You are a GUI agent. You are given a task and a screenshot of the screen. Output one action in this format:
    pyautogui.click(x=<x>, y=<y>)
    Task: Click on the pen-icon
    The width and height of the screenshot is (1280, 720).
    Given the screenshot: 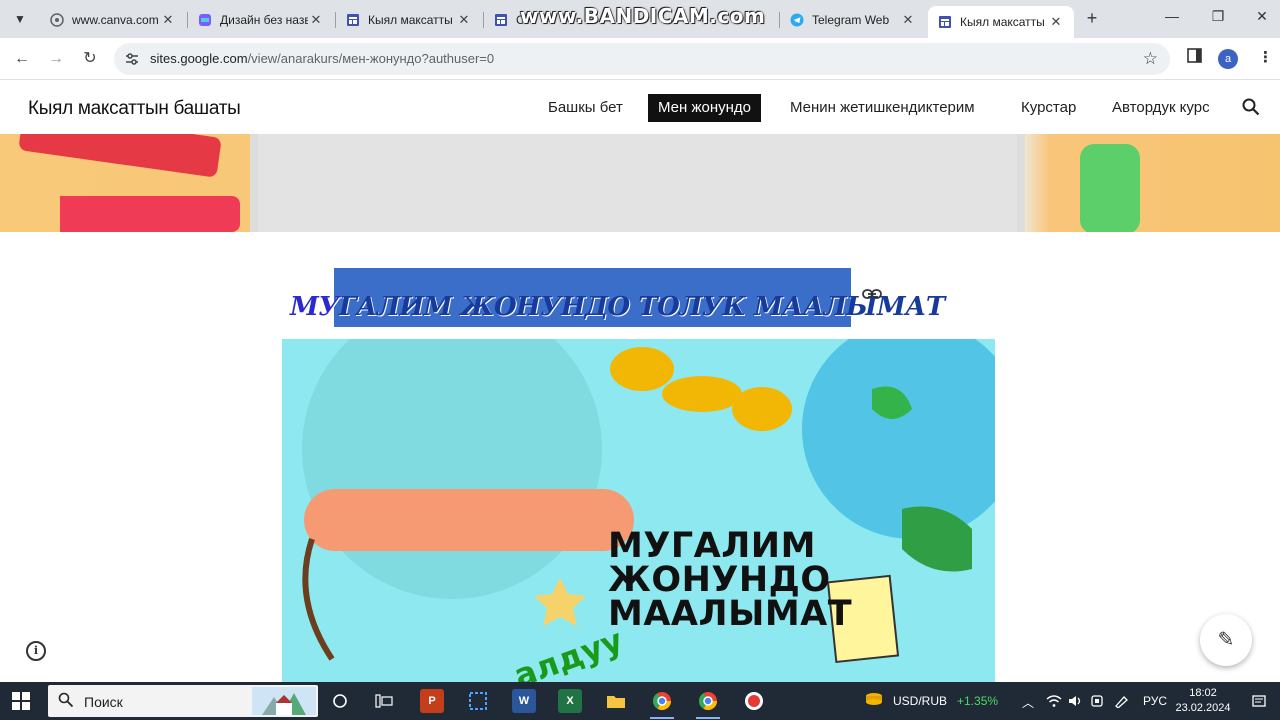 What is the action you would take?
    pyautogui.click(x=1122, y=702)
    